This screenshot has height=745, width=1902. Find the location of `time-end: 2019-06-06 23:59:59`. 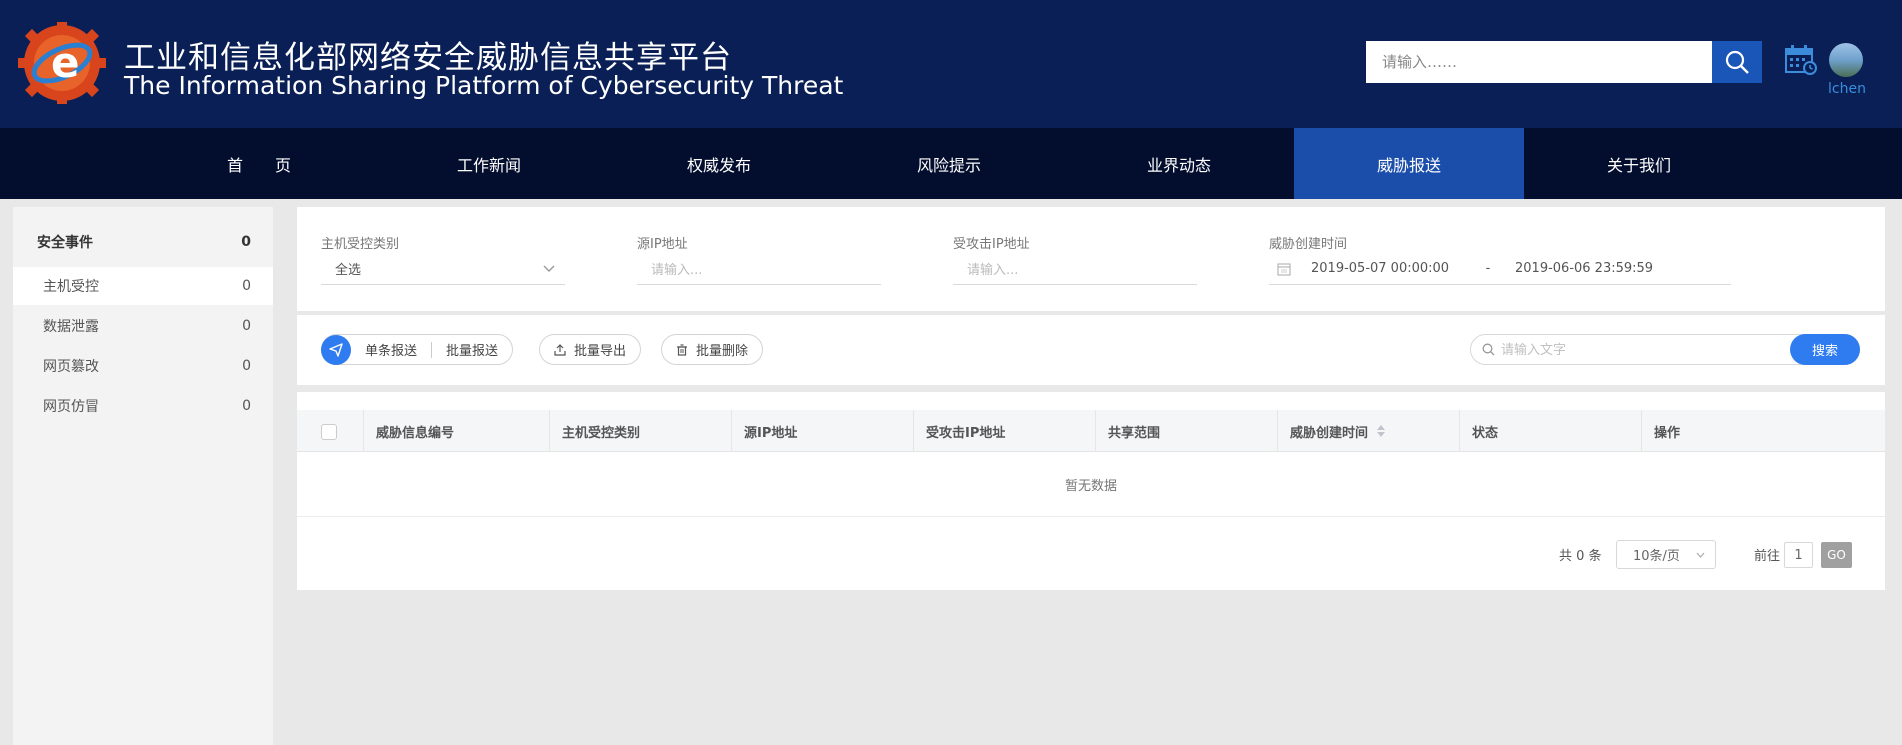

time-end: 2019-06-06 23:59:59 is located at coordinates (1584, 268).